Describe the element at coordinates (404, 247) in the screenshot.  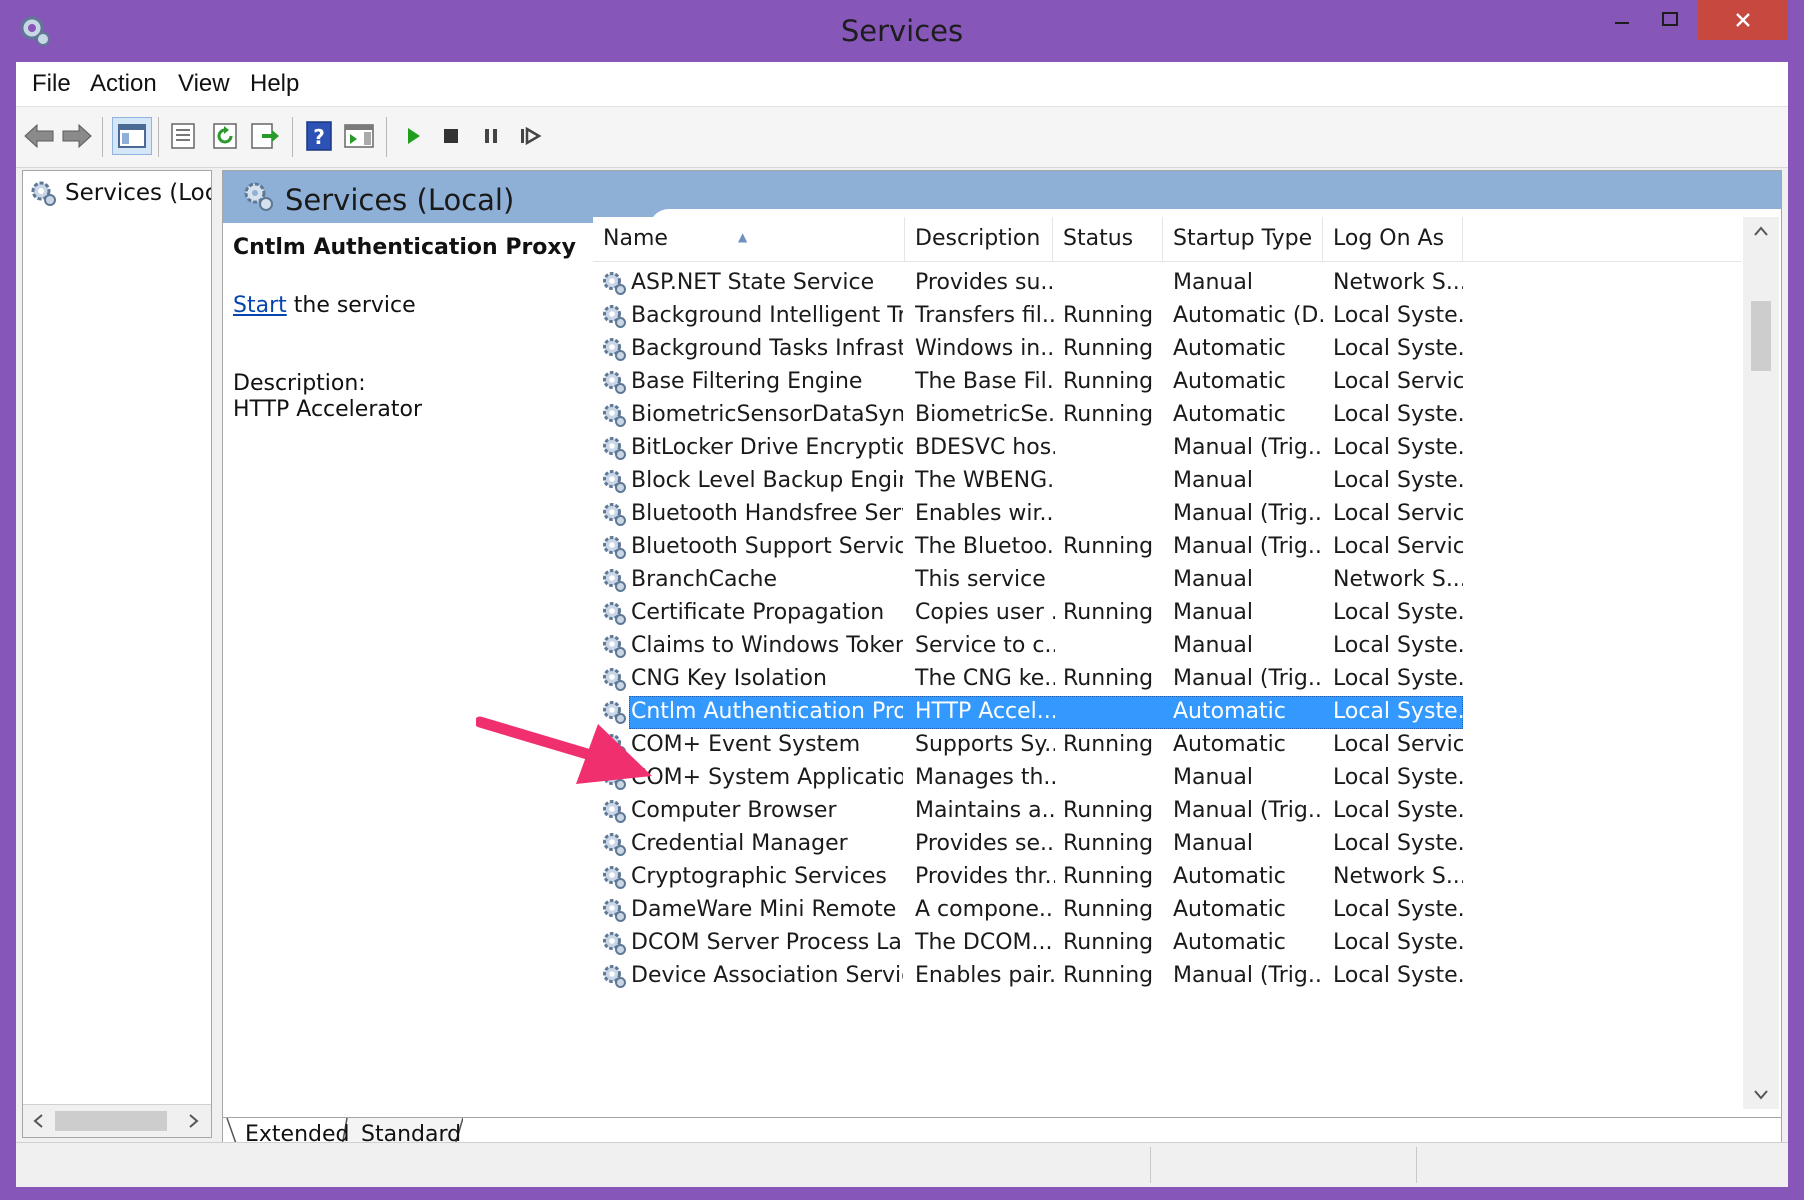
I see `selected-service-name: Cntlm Authentication Proxy` at that location.